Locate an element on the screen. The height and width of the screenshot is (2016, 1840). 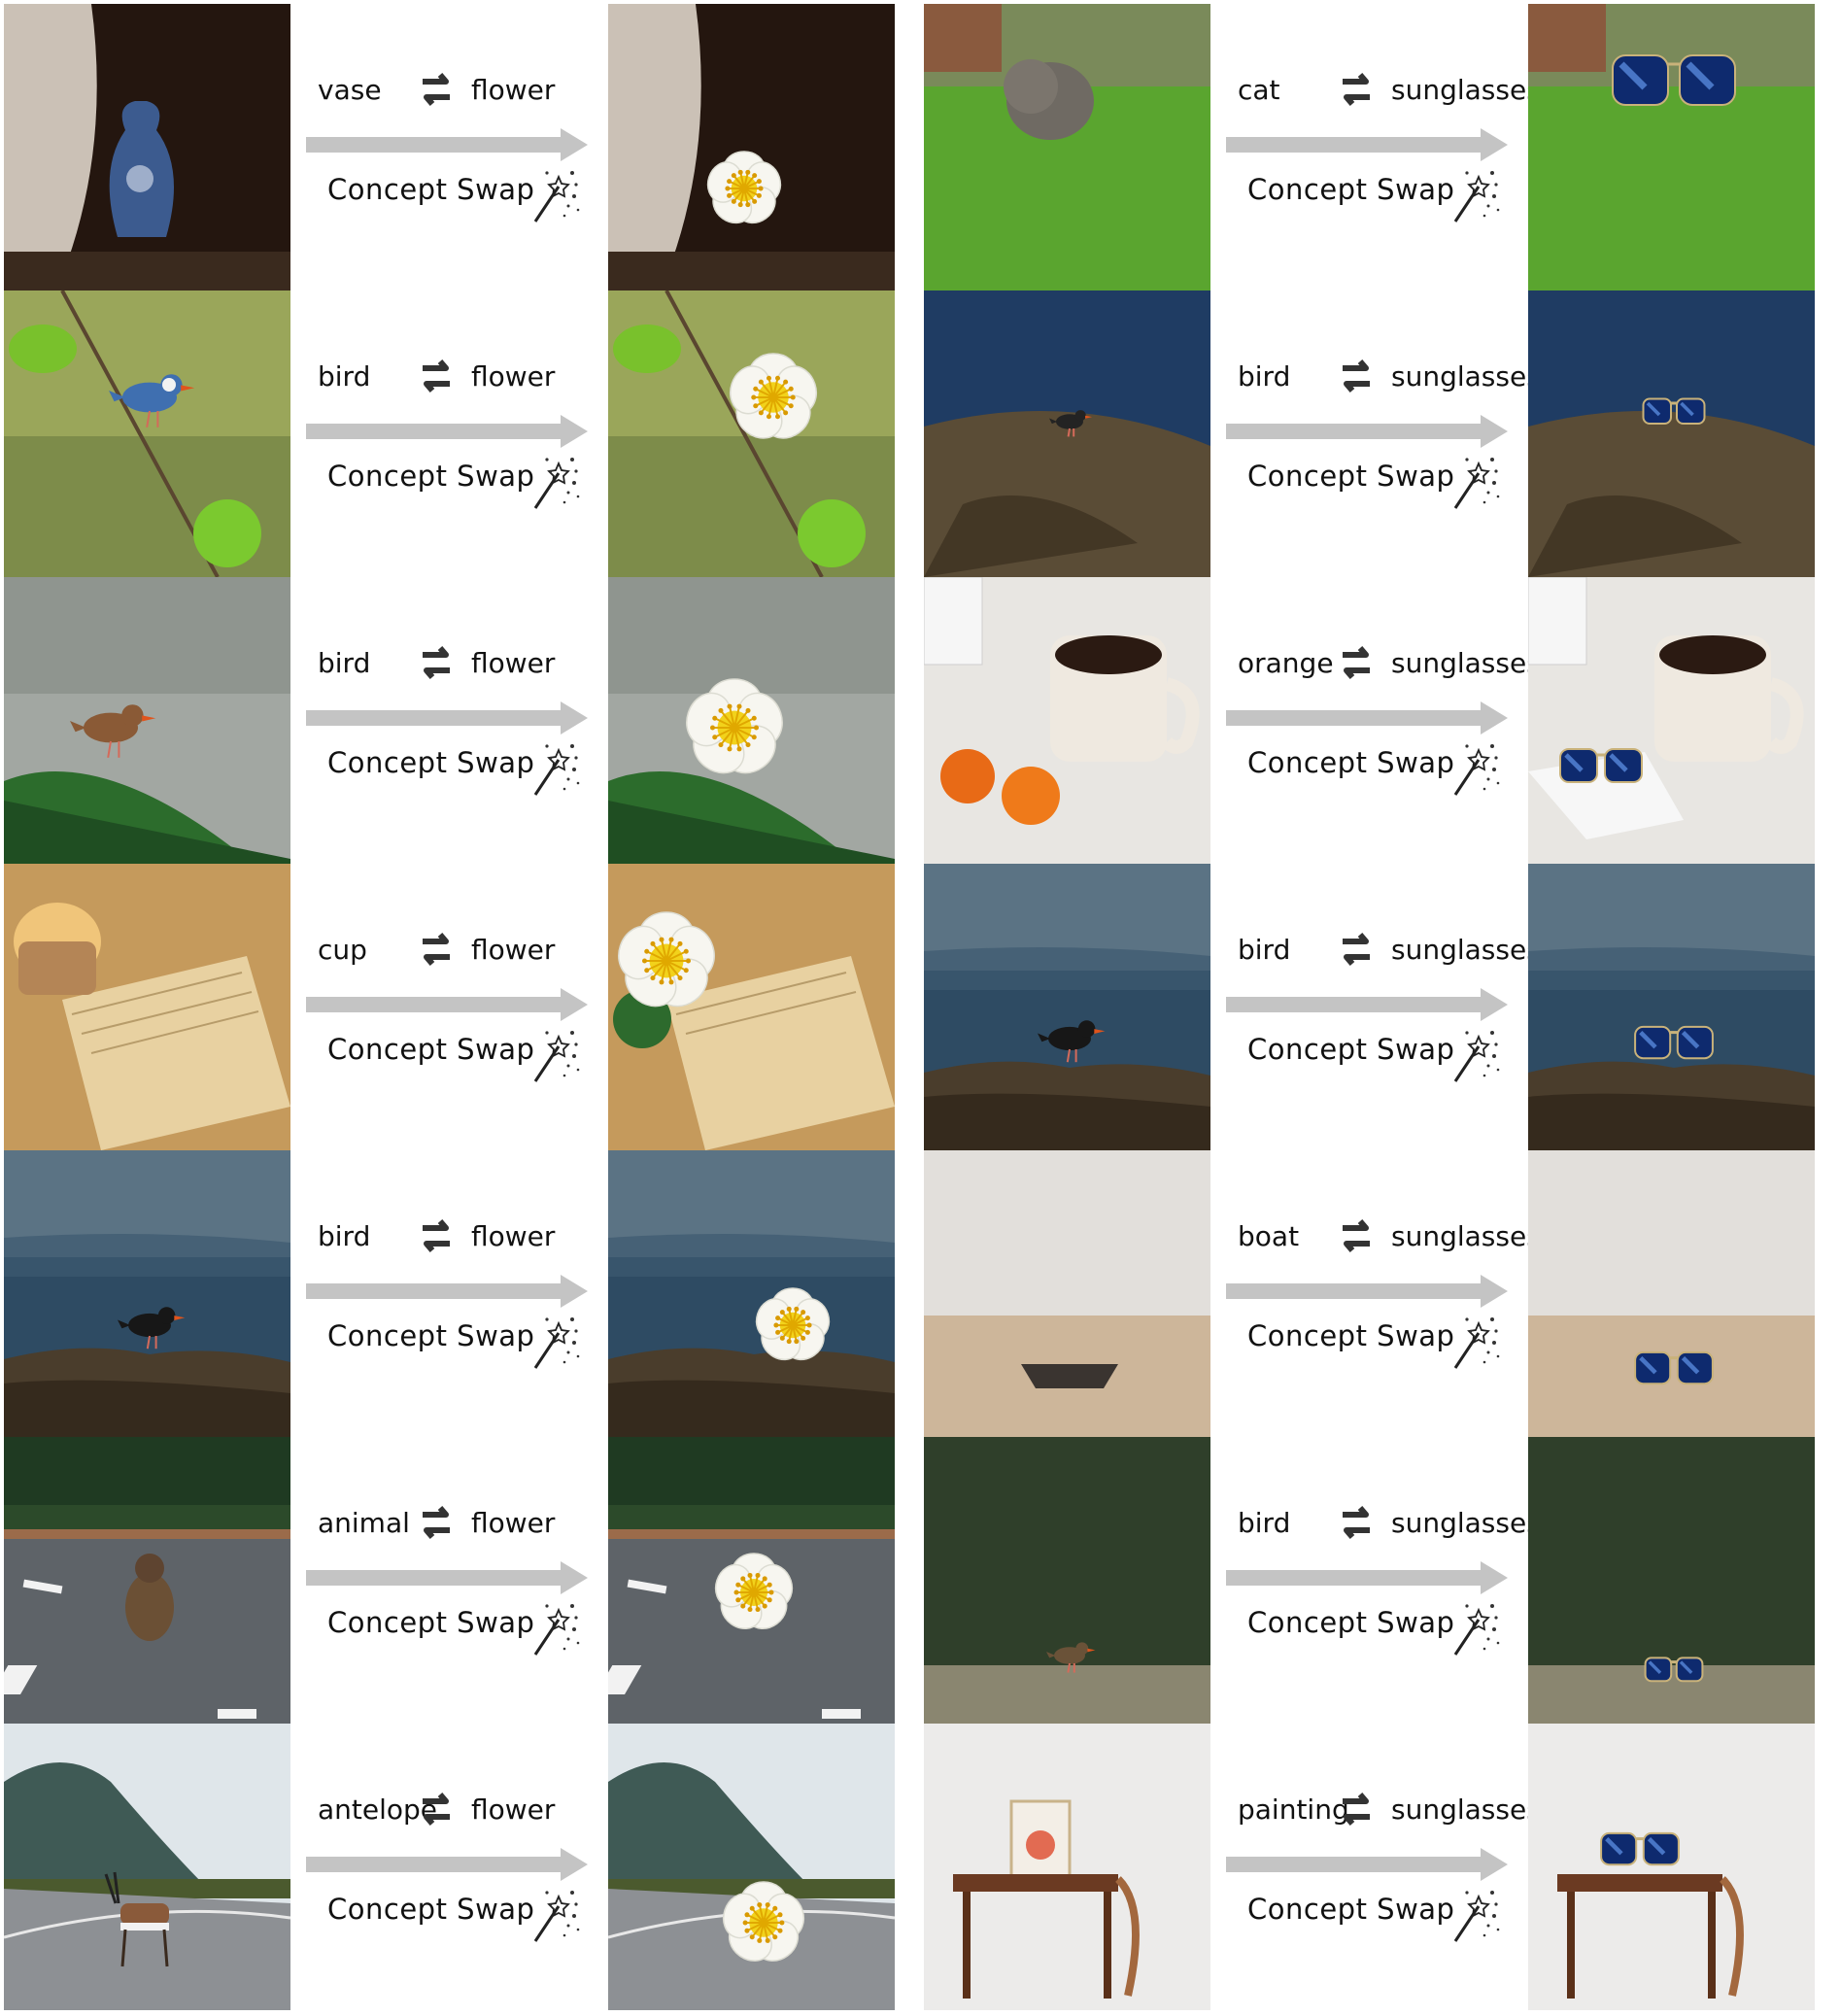
swap-label-panel: cup flower Concept Swap is located at coordinates (449, 1007).